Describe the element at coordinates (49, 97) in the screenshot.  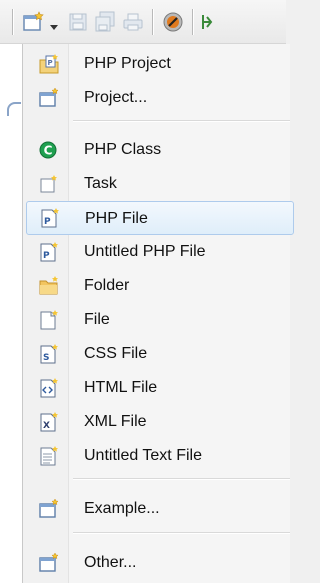
I see `project-icon` at that location.